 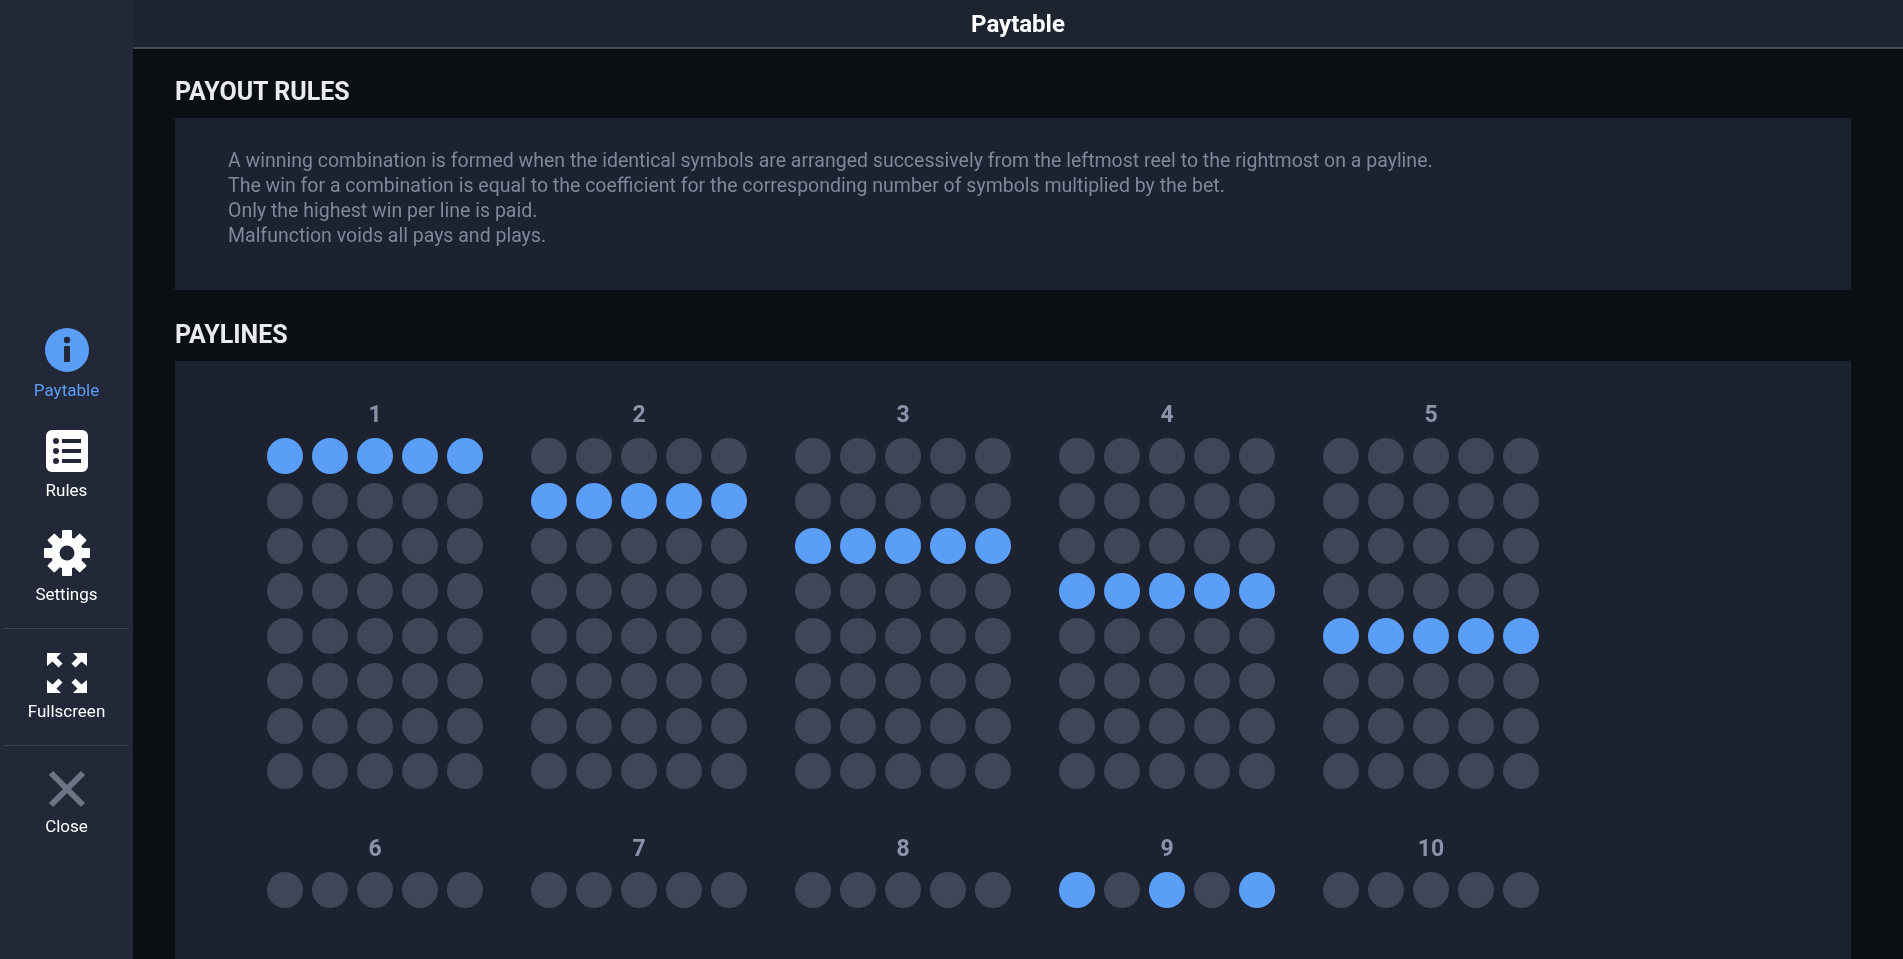 I want to click on sidebar-item: Paytable, so click(x=66, y=364).